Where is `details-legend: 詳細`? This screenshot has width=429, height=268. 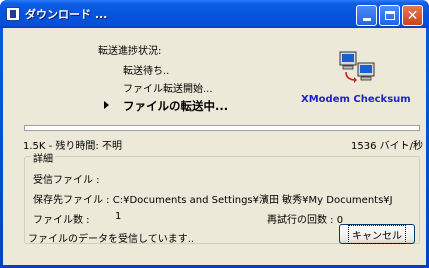 details-legend: 詳細 is located at coordinates (43, 157).